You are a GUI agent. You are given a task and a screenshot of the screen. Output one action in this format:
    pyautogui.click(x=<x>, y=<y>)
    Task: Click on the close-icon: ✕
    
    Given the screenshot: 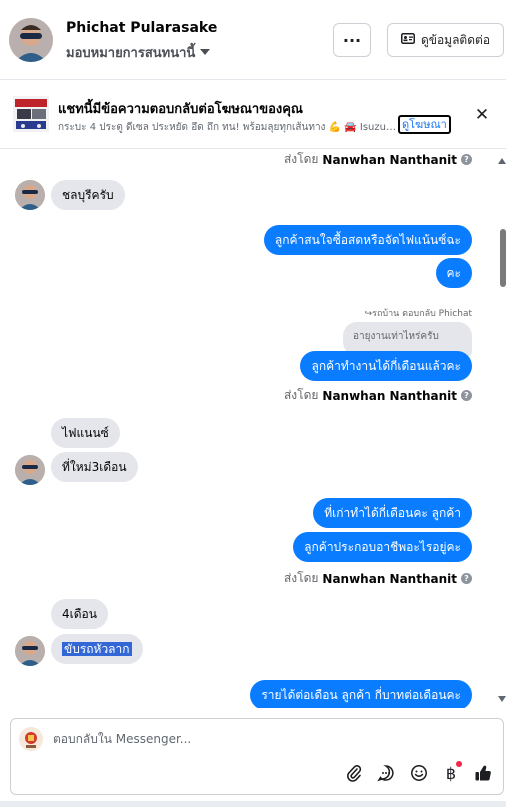 What is the action you would take?
    pyautogui.click(x=482, y=115)
    